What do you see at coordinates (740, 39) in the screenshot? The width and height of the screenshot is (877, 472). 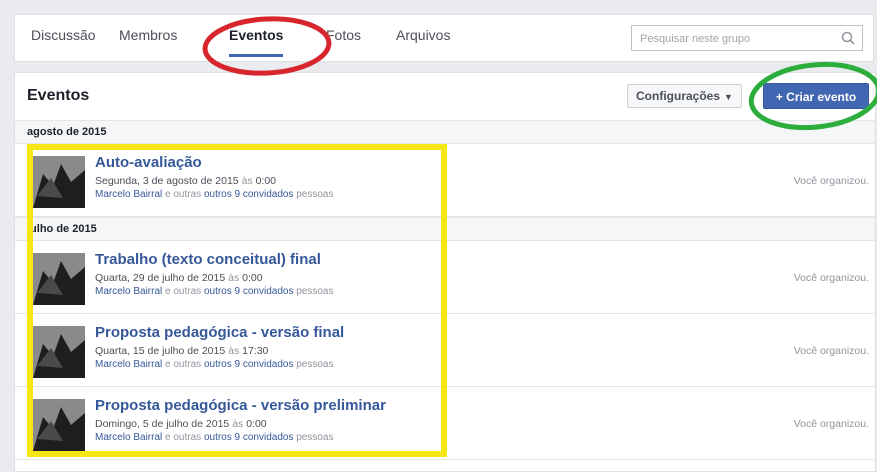 I see `search-input` at bounding box center [740, 39].